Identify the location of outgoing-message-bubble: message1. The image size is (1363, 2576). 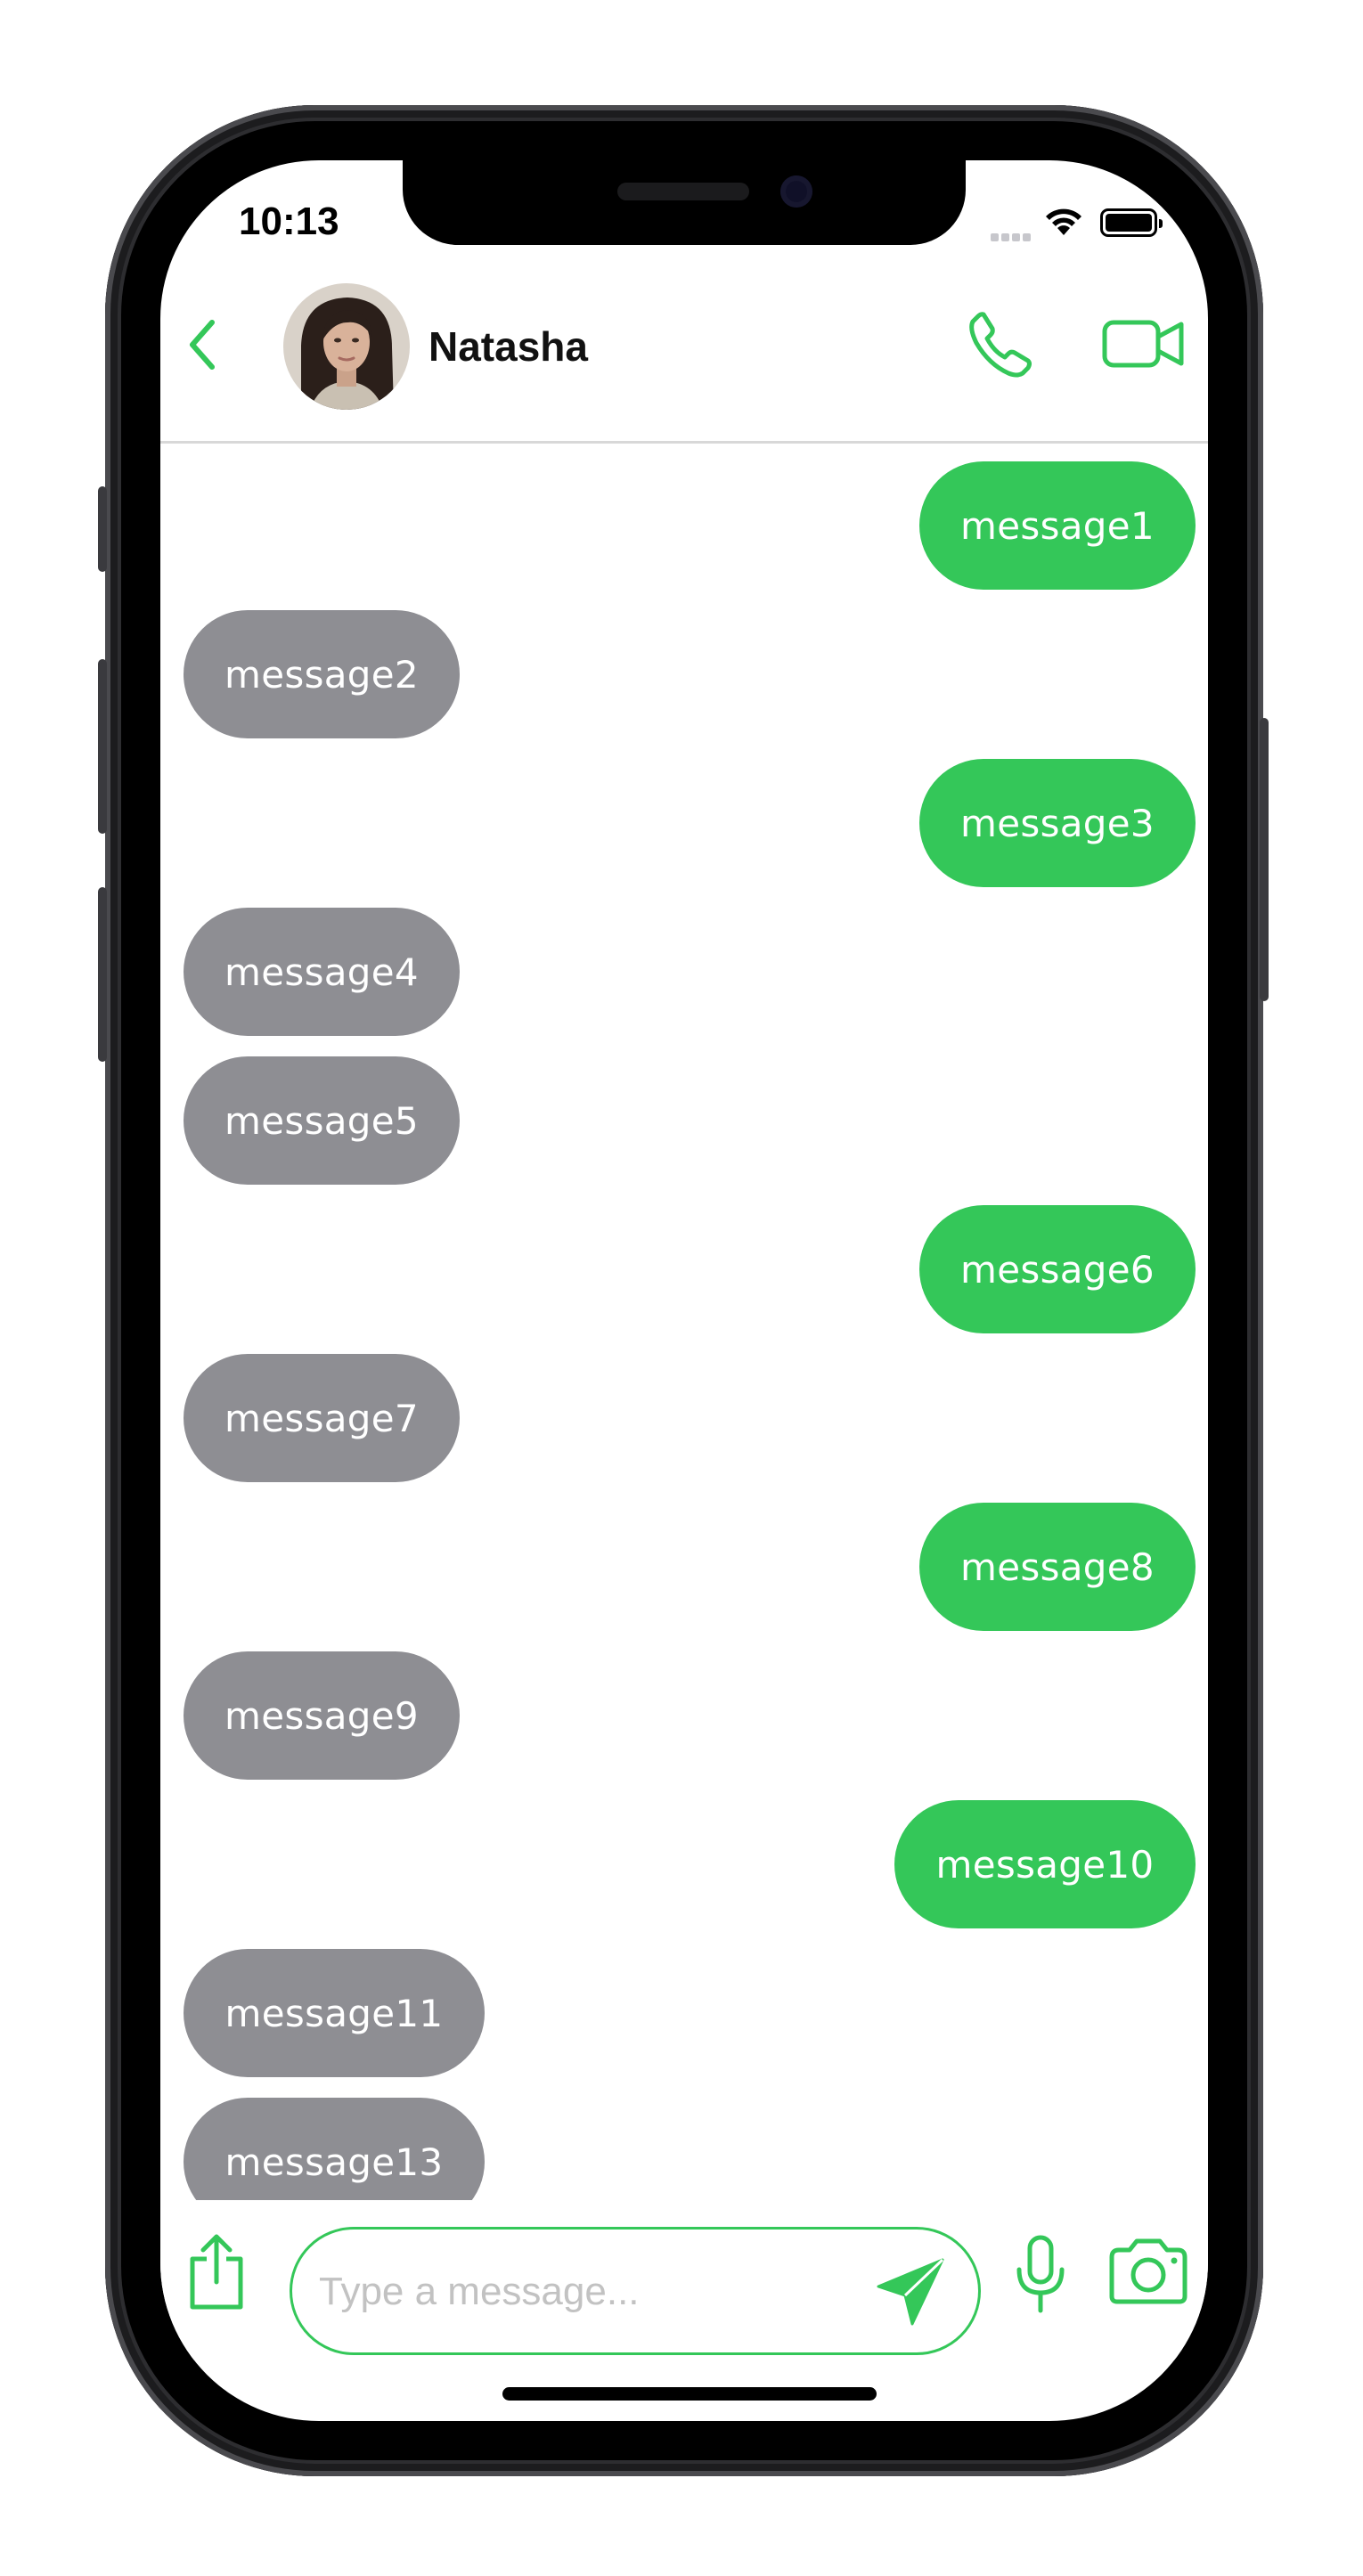
(1057, 526).